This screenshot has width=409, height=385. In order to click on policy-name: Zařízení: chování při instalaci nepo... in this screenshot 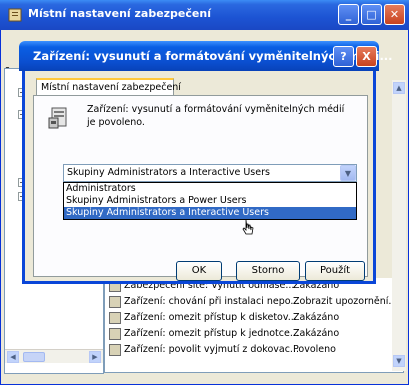, I will do `click(212, 301)`.